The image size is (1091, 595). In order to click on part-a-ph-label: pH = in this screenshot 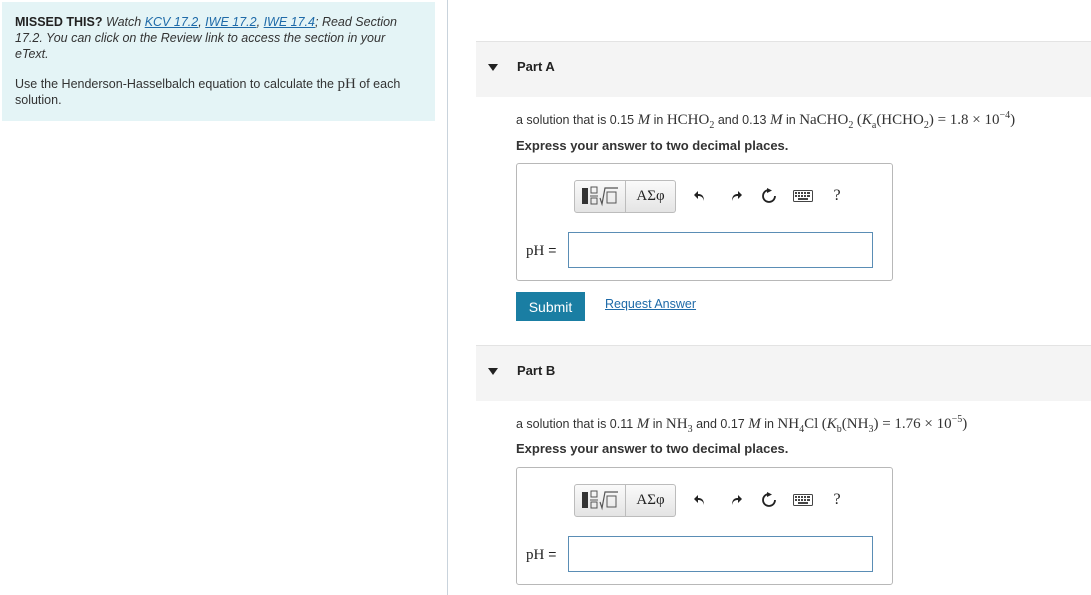, I will do `click(541, 250)`.